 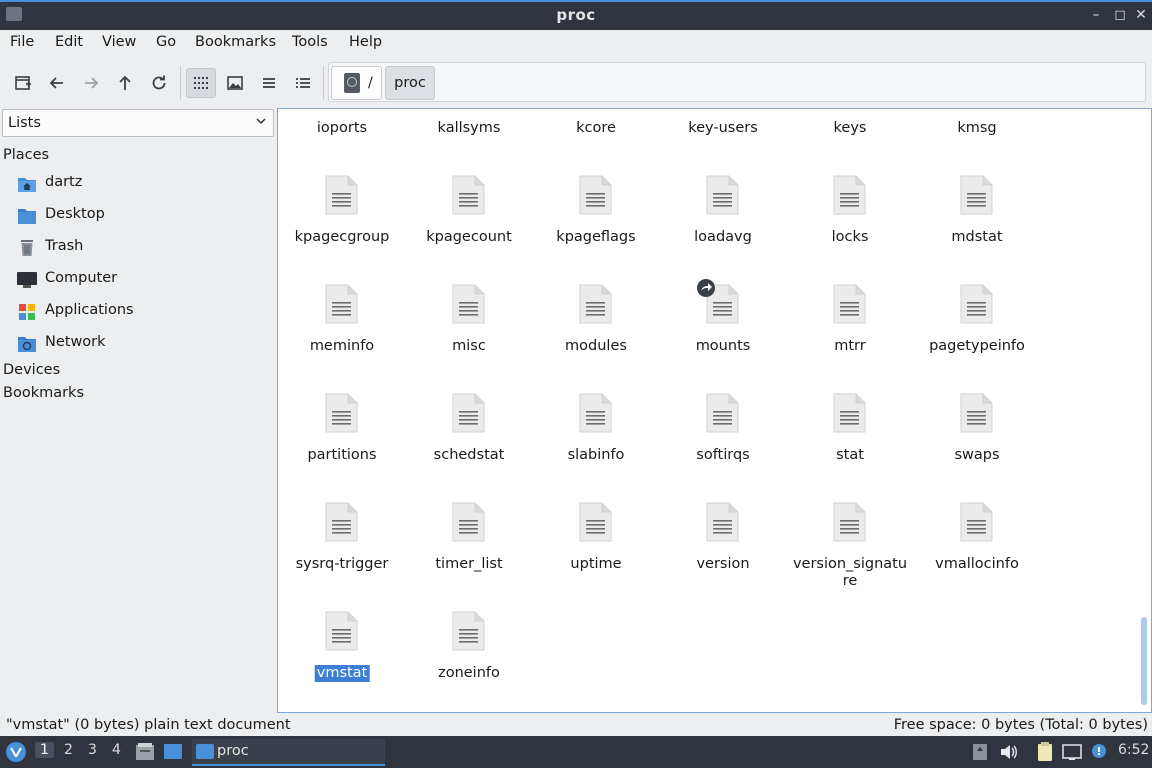 I want to click on file-item: version, so click(x=723, y=552).